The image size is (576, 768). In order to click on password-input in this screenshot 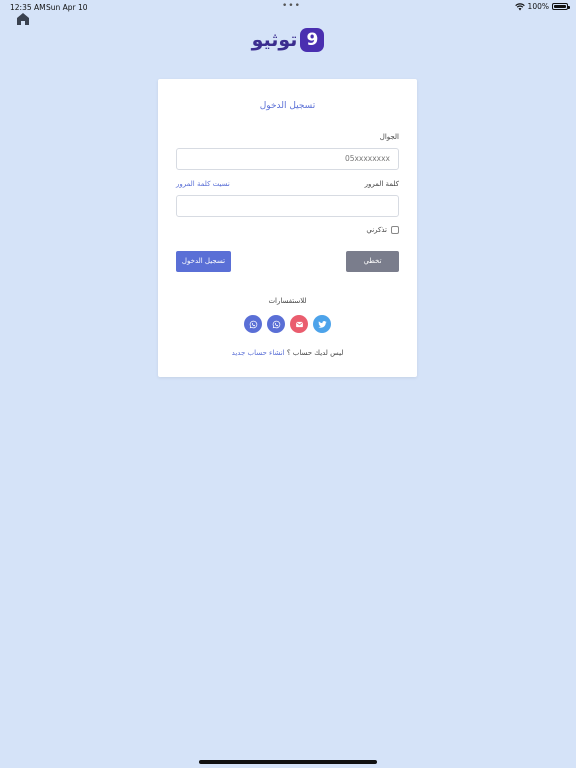, I will do `click(287, 206)`.